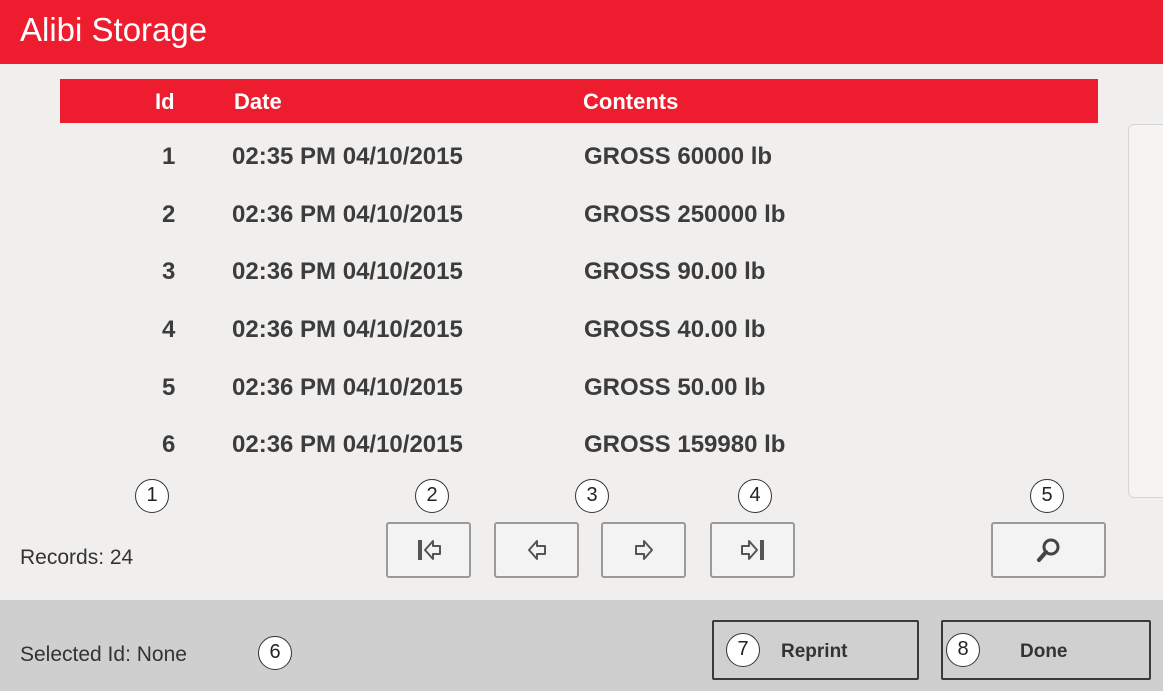 This screenshot has width=1163, height=691. I want to click on cell-id: 2, so click(169, 214).